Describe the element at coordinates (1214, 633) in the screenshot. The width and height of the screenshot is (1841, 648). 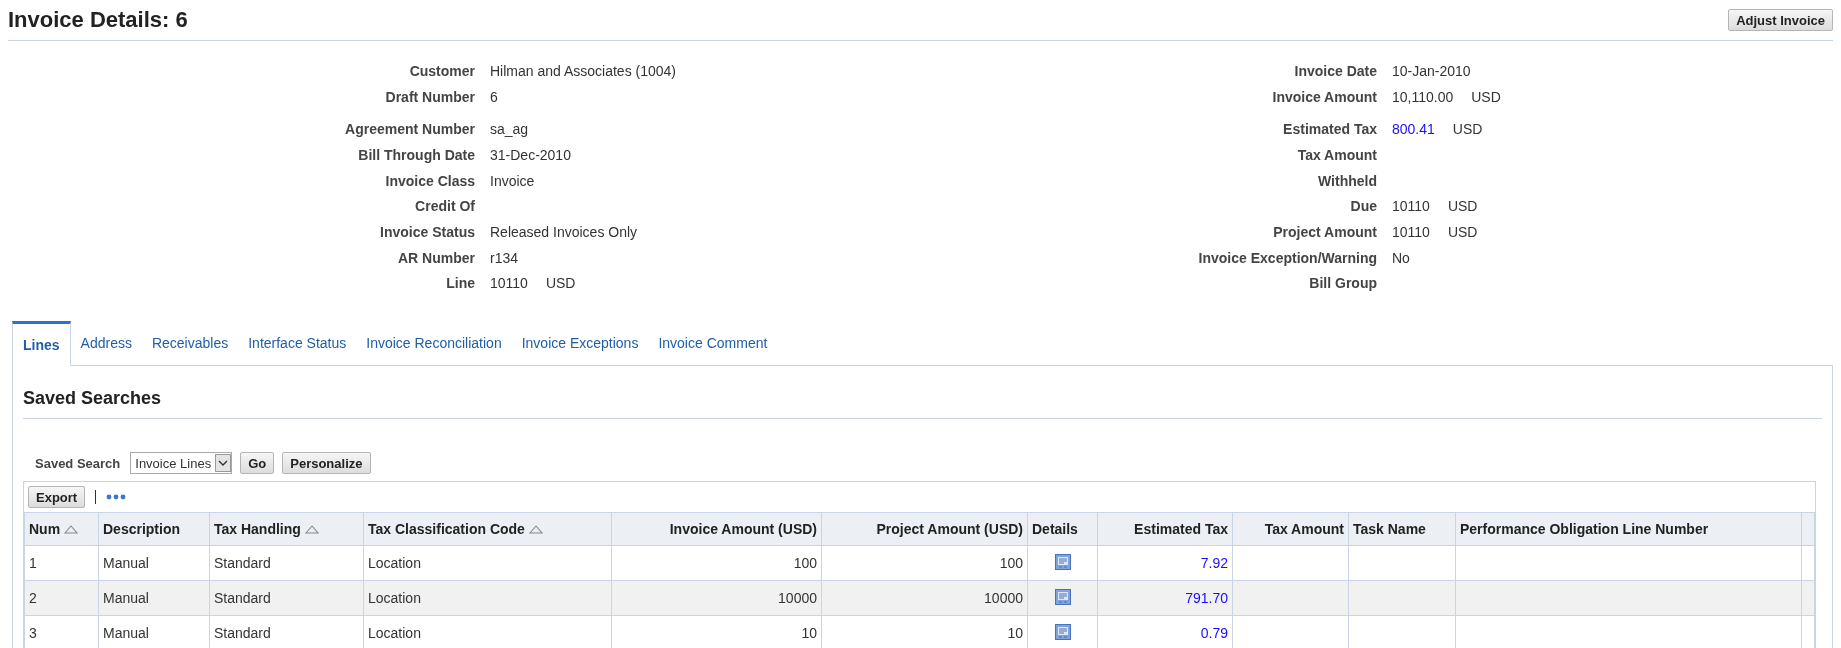
I see `estimated-tax-link: 0.79` at that location.